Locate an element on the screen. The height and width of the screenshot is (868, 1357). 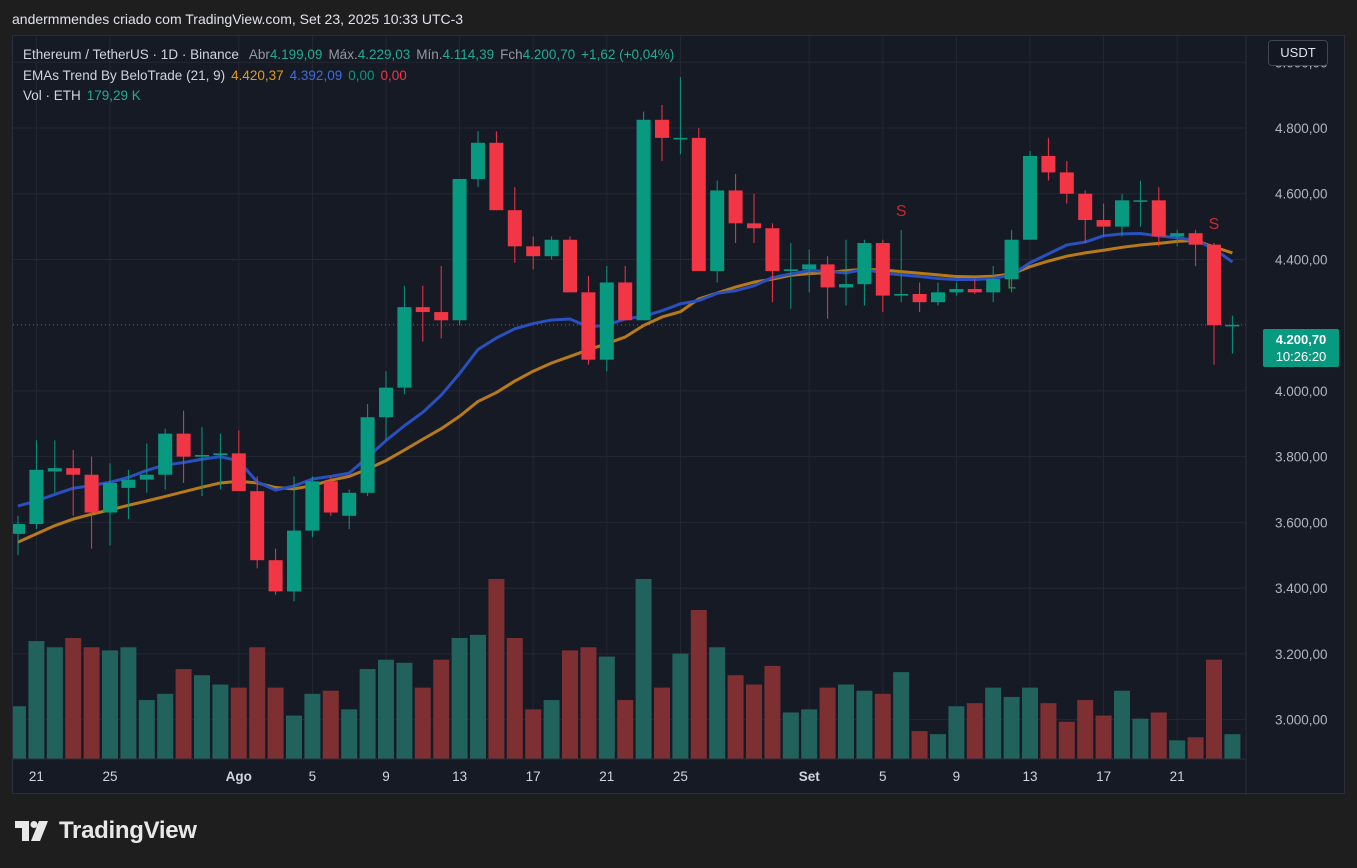
volume-title: Vol · ETH is located at coordinates (52, 96).